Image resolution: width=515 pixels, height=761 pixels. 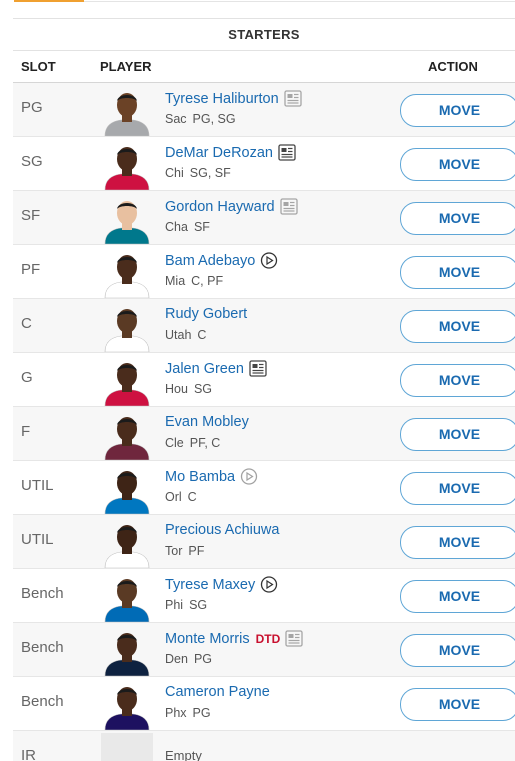 I want to click on player-name: Gordon Hayward, so click(x=220, y=207).